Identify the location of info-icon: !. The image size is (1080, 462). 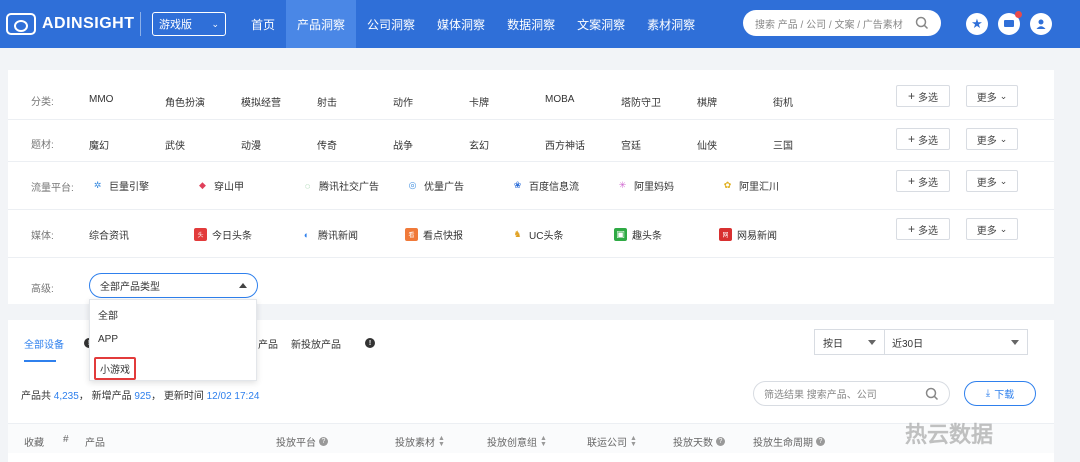
(370, 343).